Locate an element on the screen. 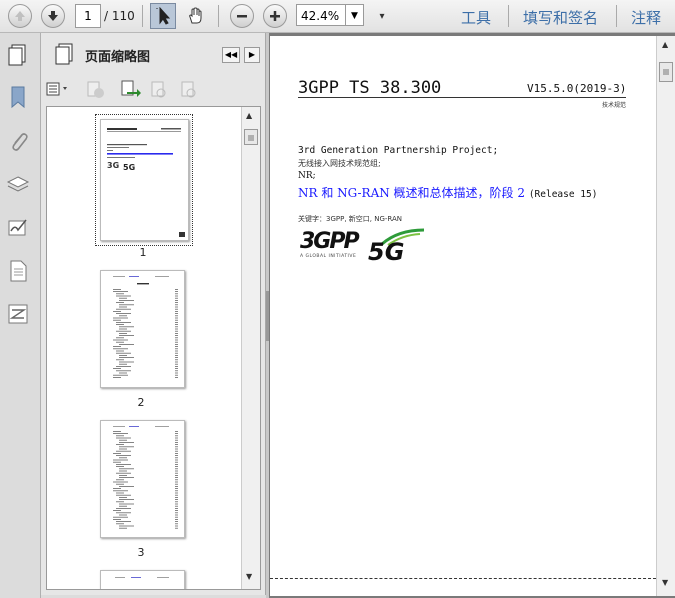 This screenshot has width=675, height=598. zoom-dropdown-button: ▼ is located at coordinates (355, 15).